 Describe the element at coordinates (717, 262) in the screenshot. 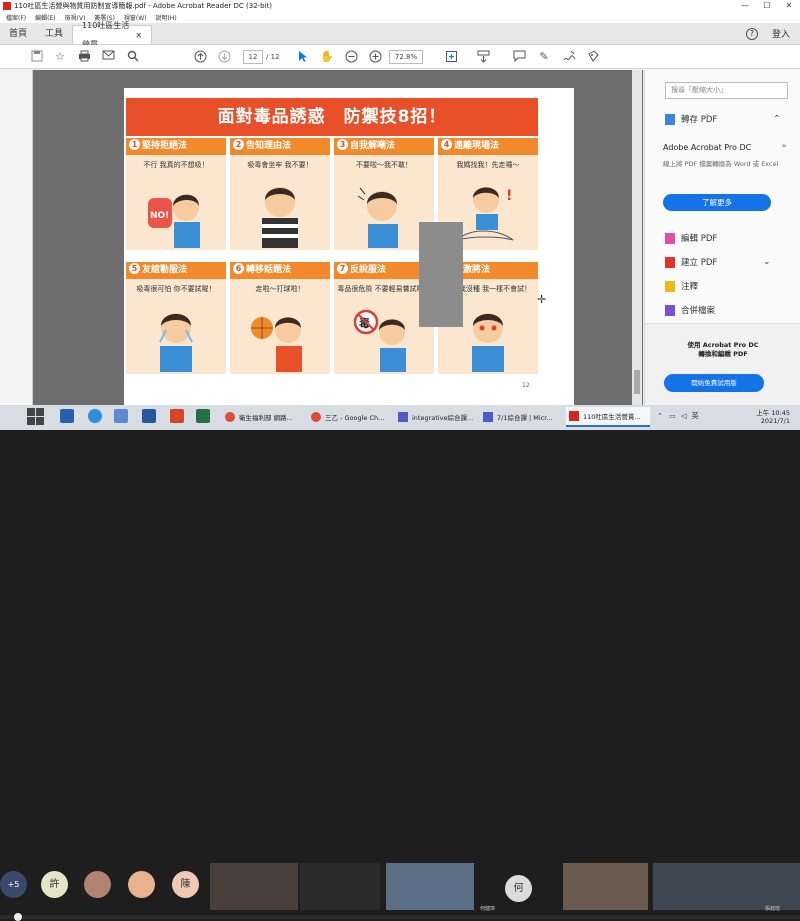

I see `create-pdf-item: 建立 PDF ⌄` at that location.